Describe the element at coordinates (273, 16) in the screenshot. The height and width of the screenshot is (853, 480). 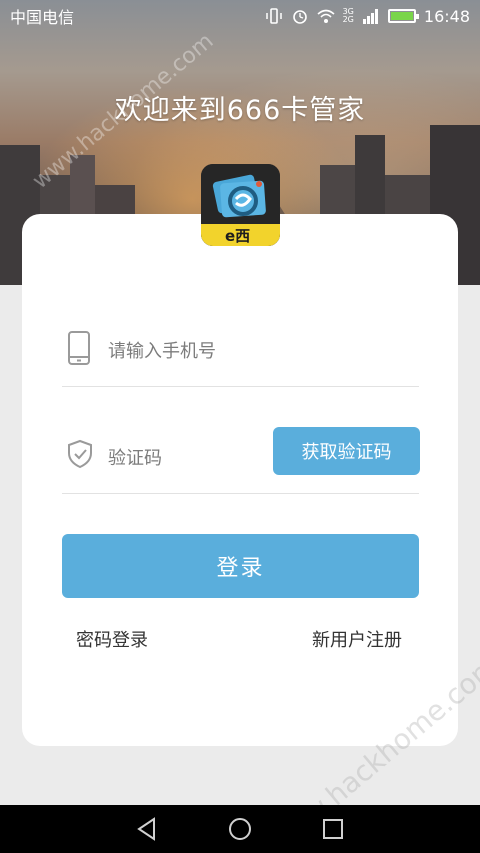
I see `vibrate-icon` at that location.